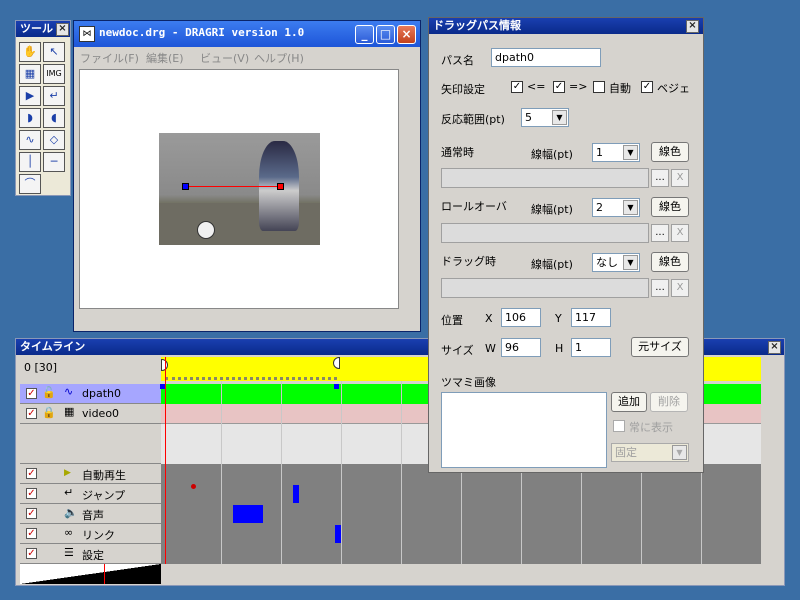  Describe the element at coordinates (591, 317) in the screenshot. I see `y-input: 117` at that location.